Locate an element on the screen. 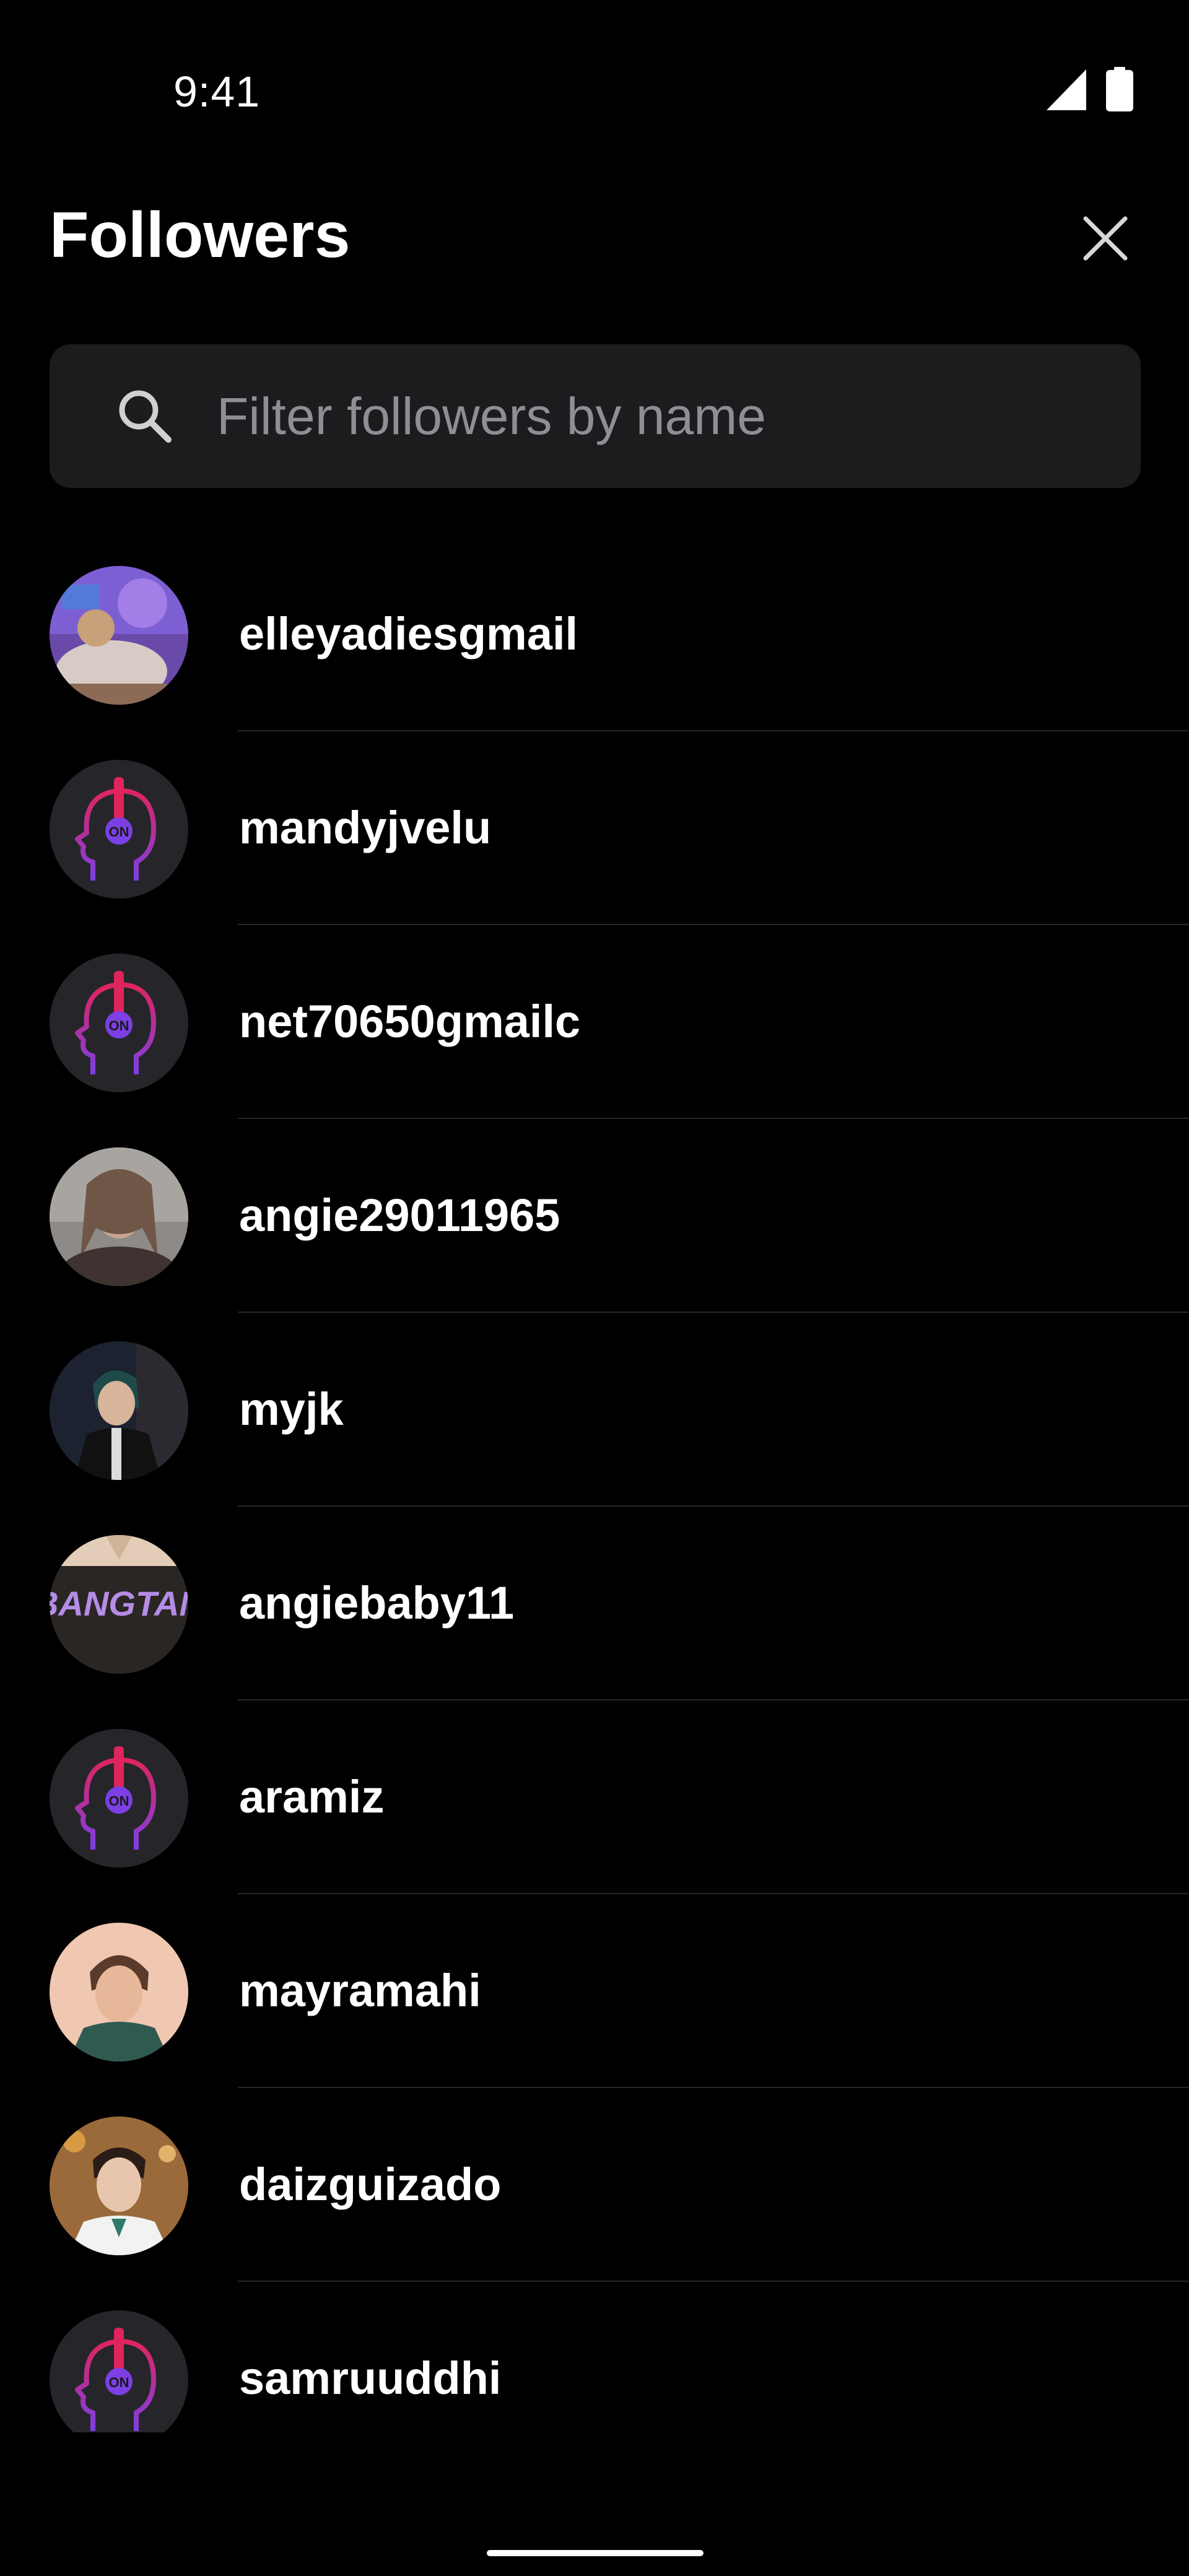 The image size is (1189, 2576). svg-text: BANGTAN is located at coordinates (119, 1603).